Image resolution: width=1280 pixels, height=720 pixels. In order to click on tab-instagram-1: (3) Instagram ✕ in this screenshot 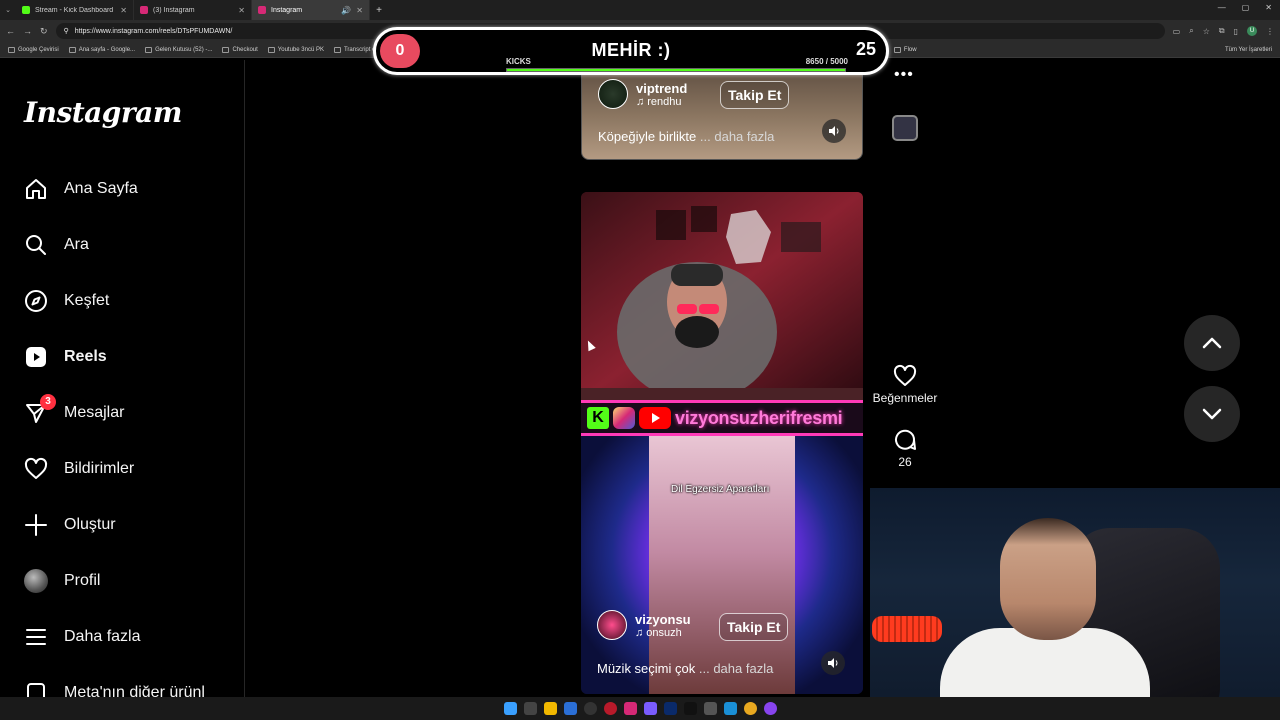, I will do `click(193, 10)`.